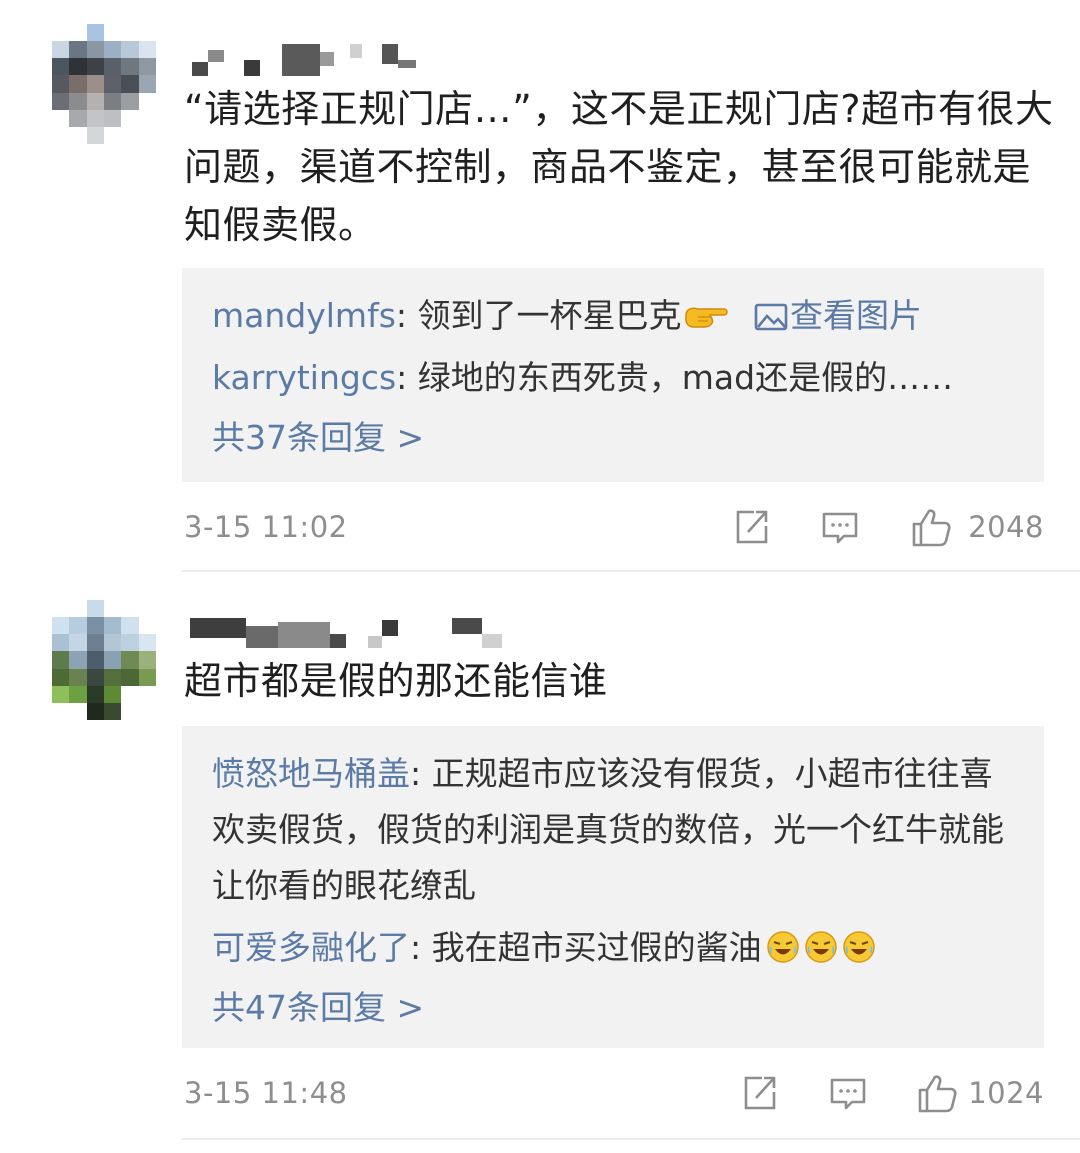 This screenshot has width=1080, height=1153. I want to click on comment-footer: 3-15 11:02 2048, so click(614, 529).